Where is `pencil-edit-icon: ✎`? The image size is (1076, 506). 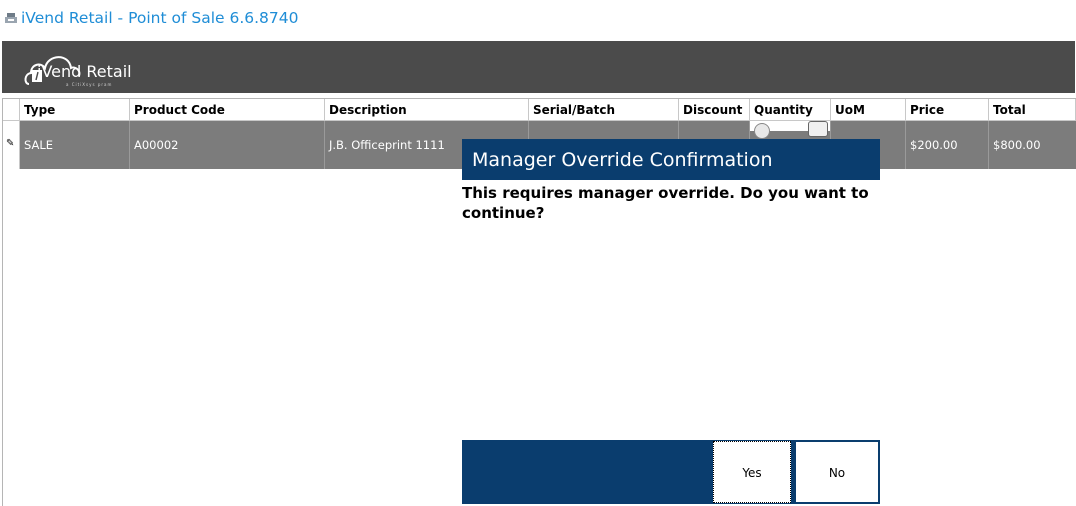 pencil-edit-icon: ✎ is located at coordinates (10, 143).